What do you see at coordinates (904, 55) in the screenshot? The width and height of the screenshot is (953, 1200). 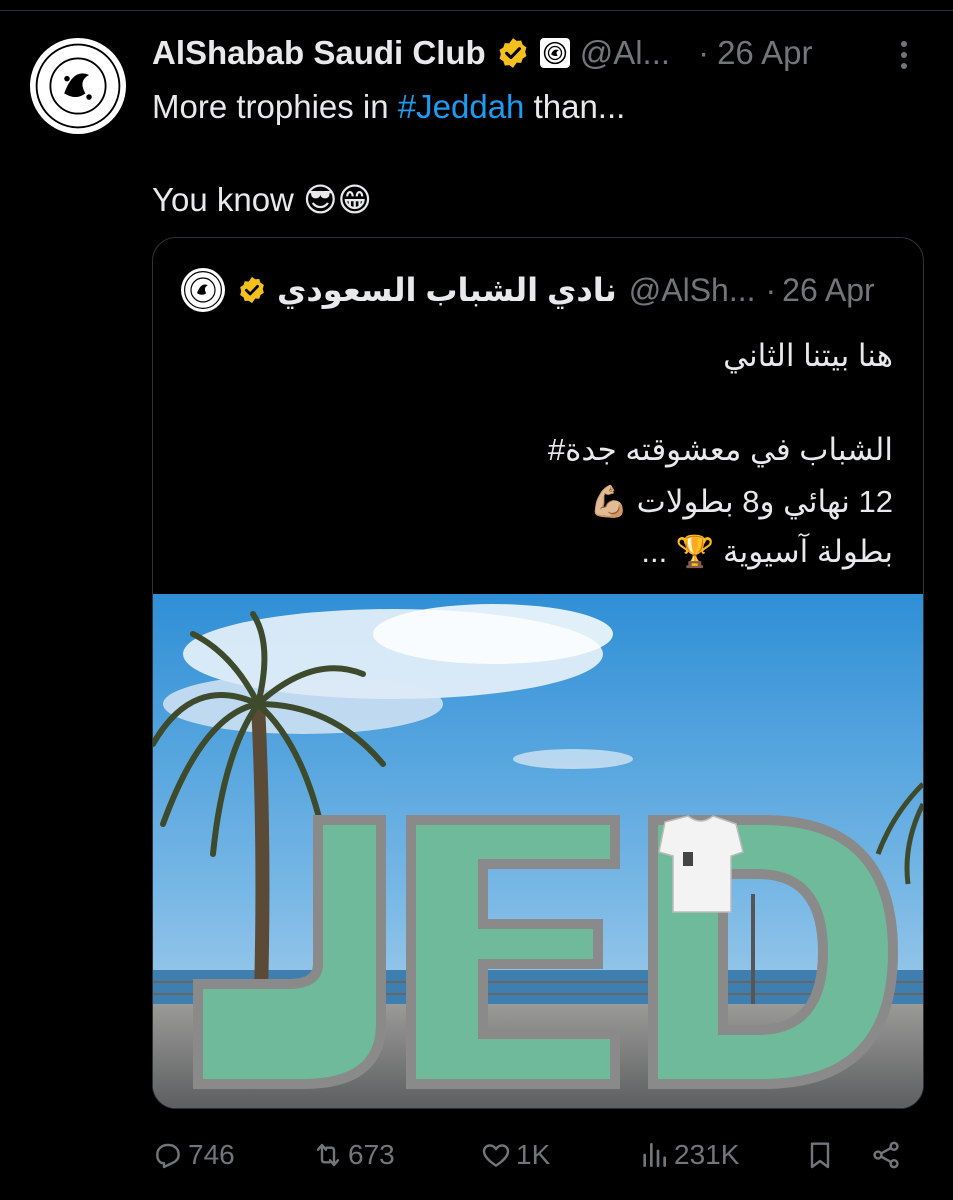 I see `more-icon` at bounding box center [904, 55].